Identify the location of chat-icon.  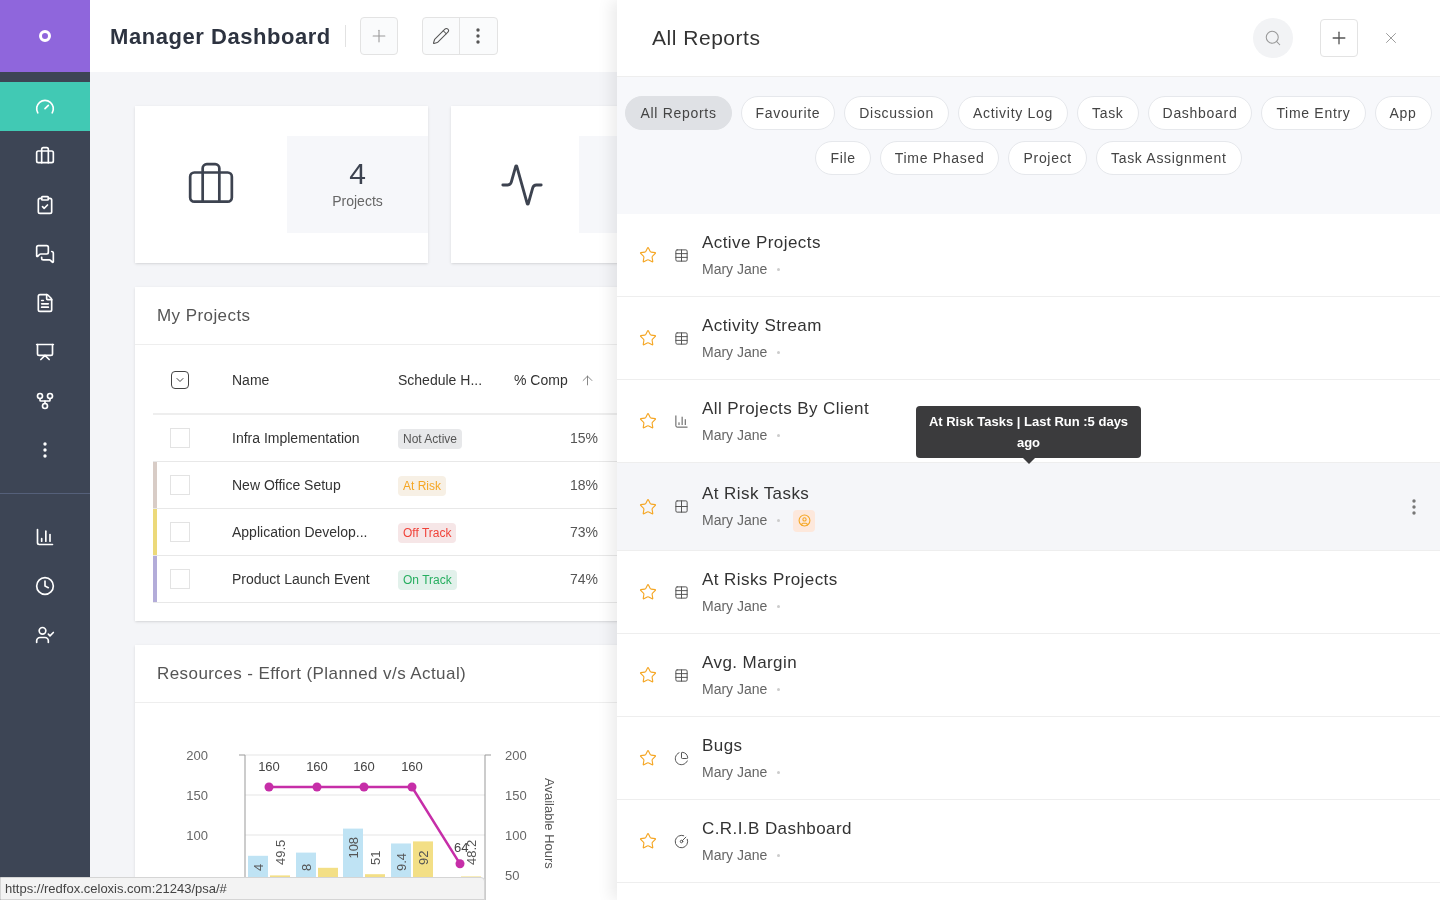
(45, 253).